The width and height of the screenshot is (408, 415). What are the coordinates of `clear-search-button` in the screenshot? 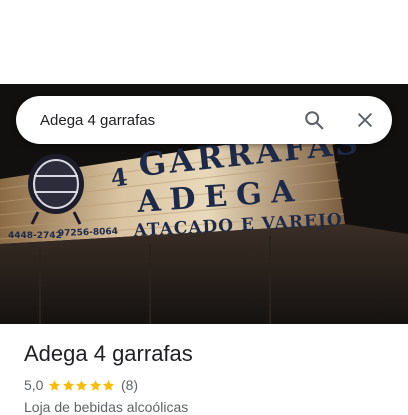 It's located at (365, 120).